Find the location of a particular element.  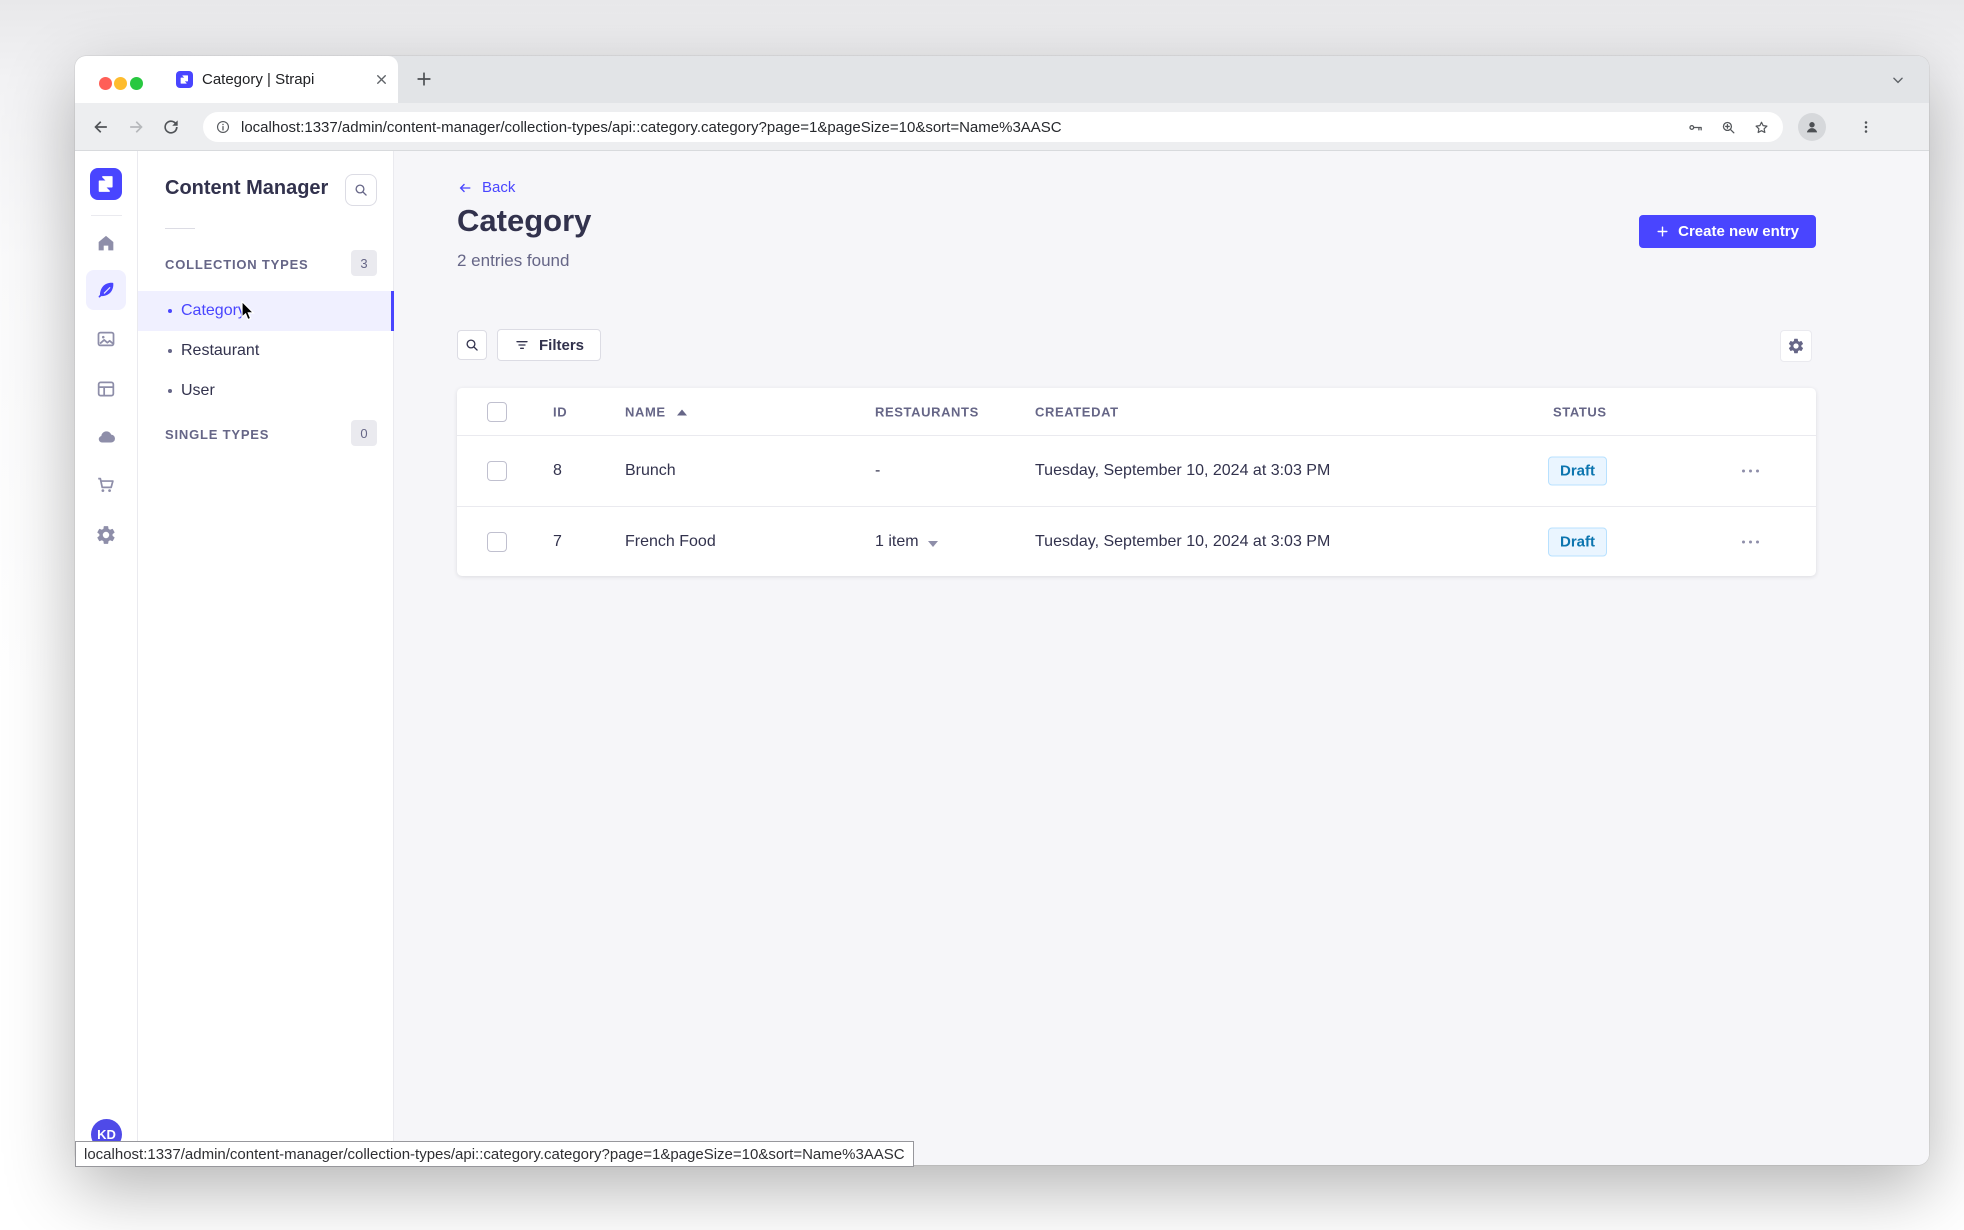

collection-types-count-badge: 3 is located at coordinates (364, 263).